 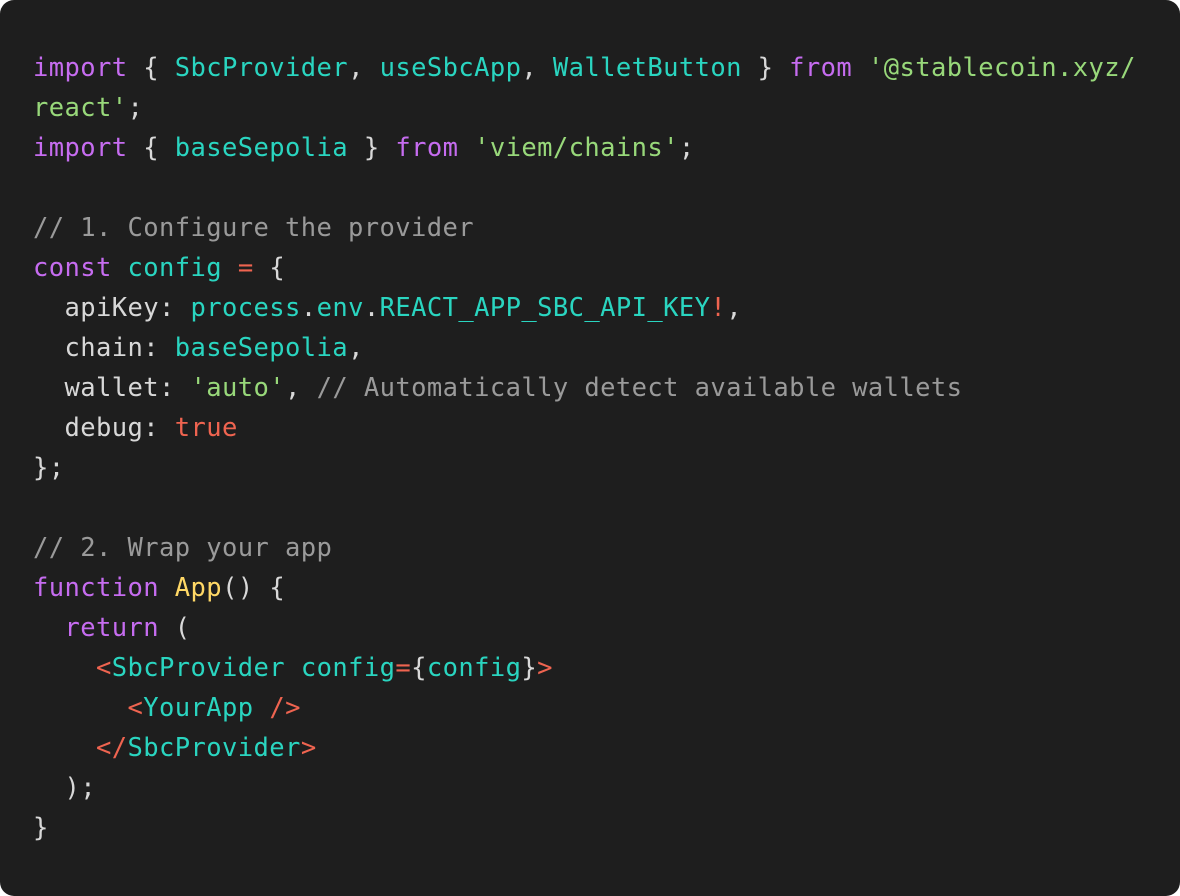 What do you see at coordinates (590, 268) in the screenshot?
I see `code-line: const config = {` at bounding box center [590, 268].